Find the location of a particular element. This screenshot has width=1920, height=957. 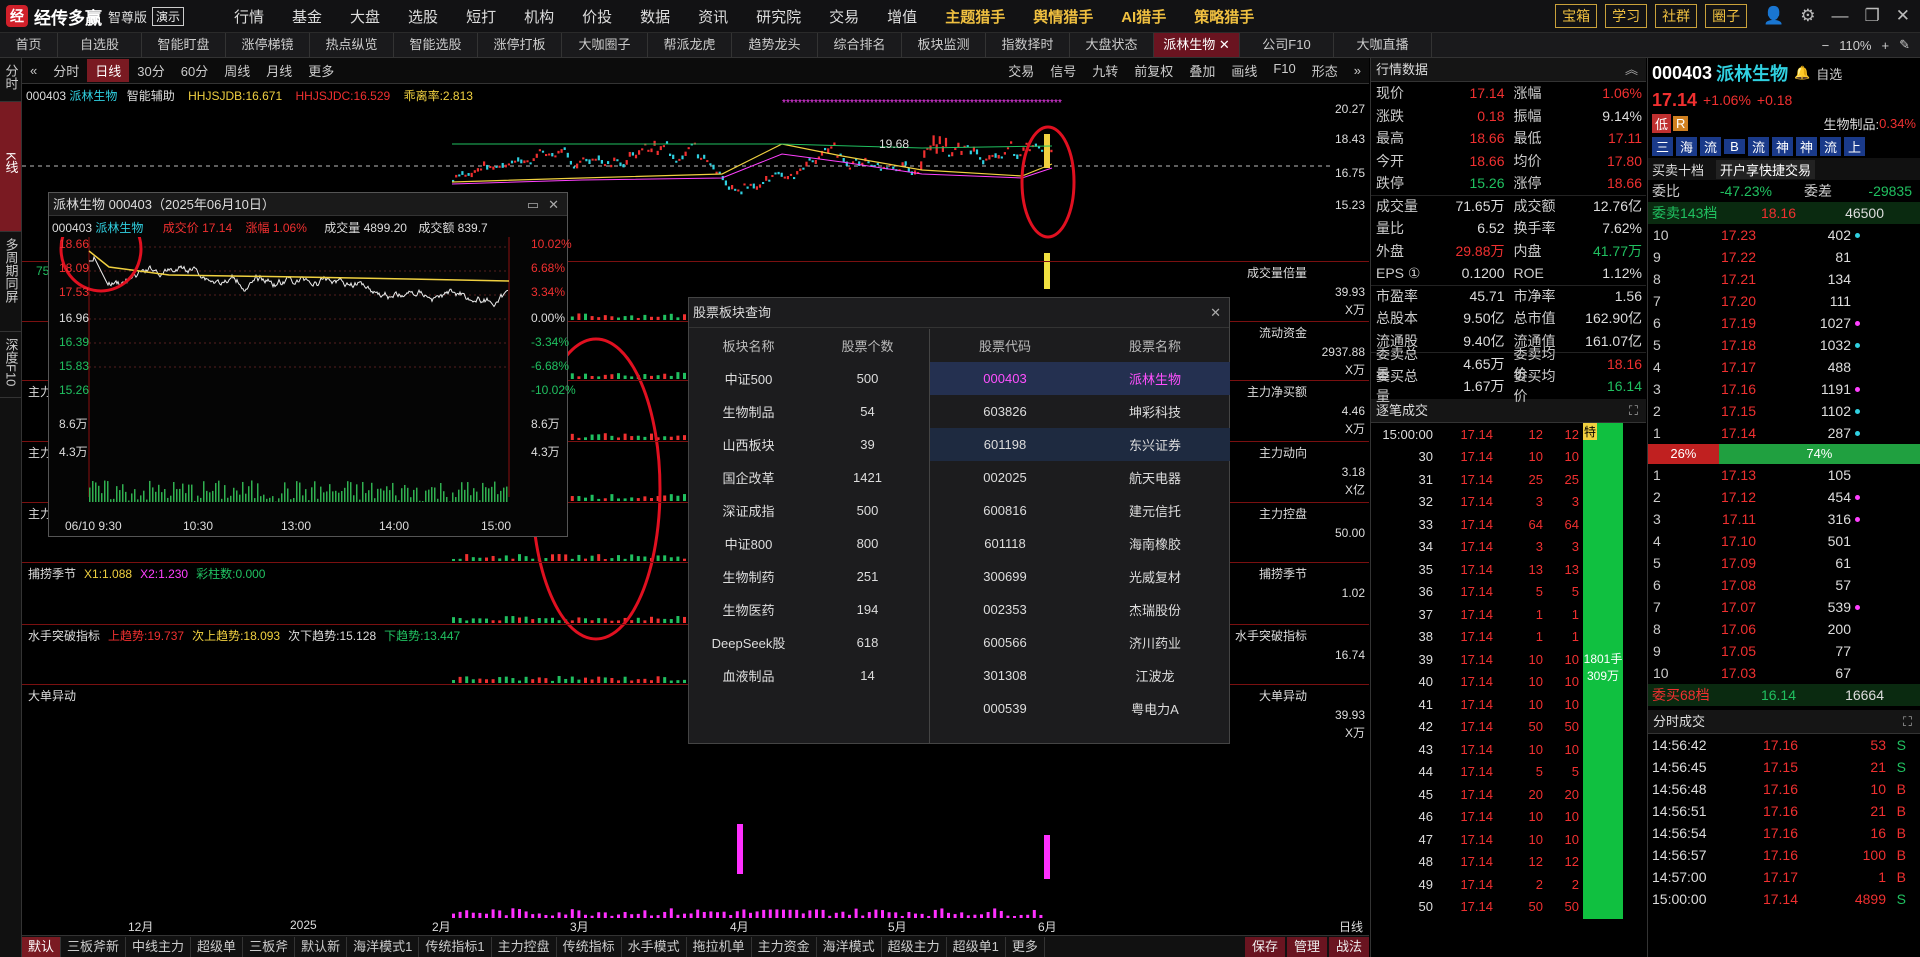

tab-item: 趋势龙头 is located at coordinates (775, 45).